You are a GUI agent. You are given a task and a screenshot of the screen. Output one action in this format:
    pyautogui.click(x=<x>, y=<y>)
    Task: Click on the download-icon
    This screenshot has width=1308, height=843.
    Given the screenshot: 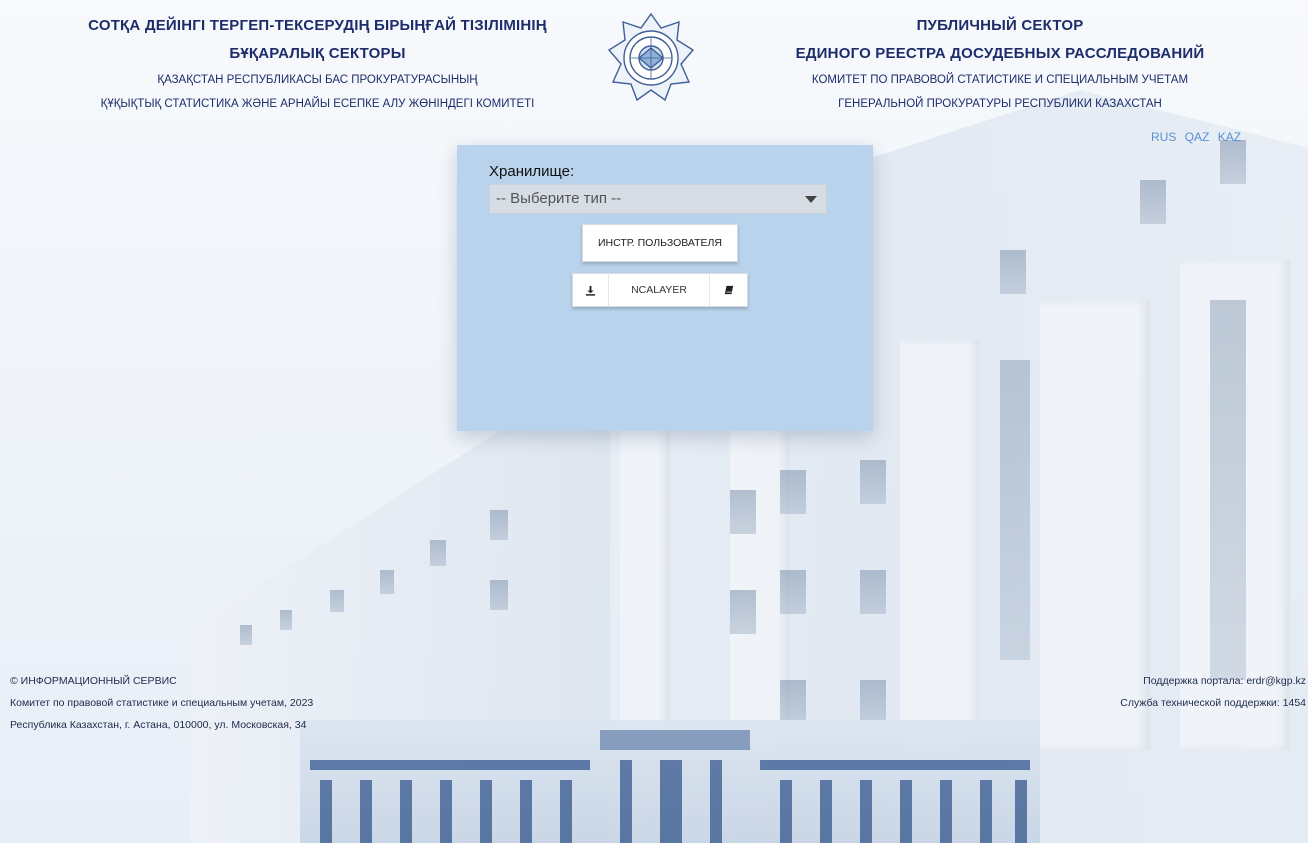 What is the action you would take?
    pyautogui.click(x=590, y=290)
    